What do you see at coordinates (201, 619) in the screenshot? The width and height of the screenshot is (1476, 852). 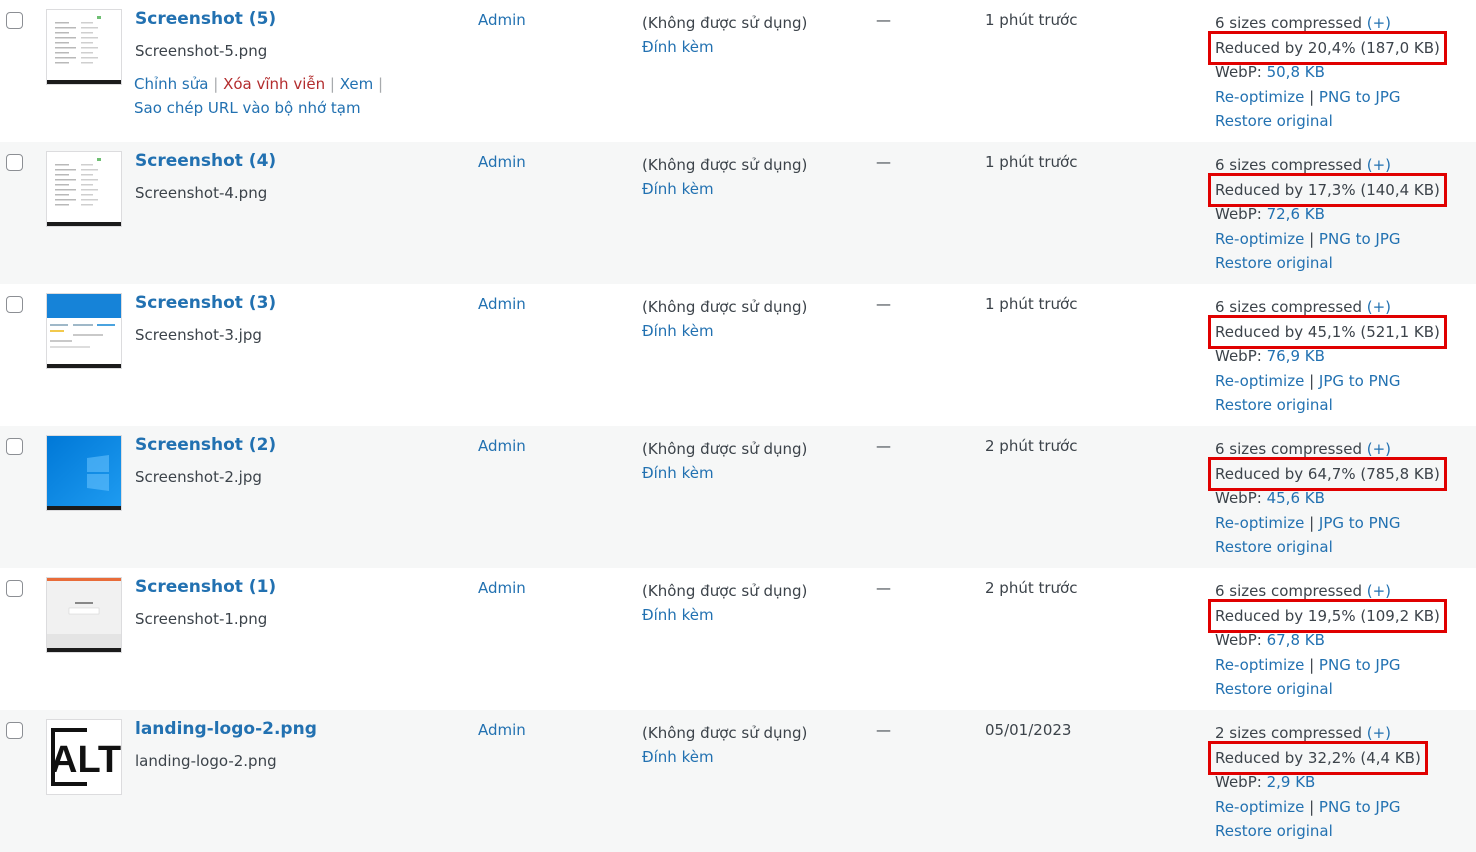 I see `media-filename: Screenshot-1.png` at bounding box center [201, 619].